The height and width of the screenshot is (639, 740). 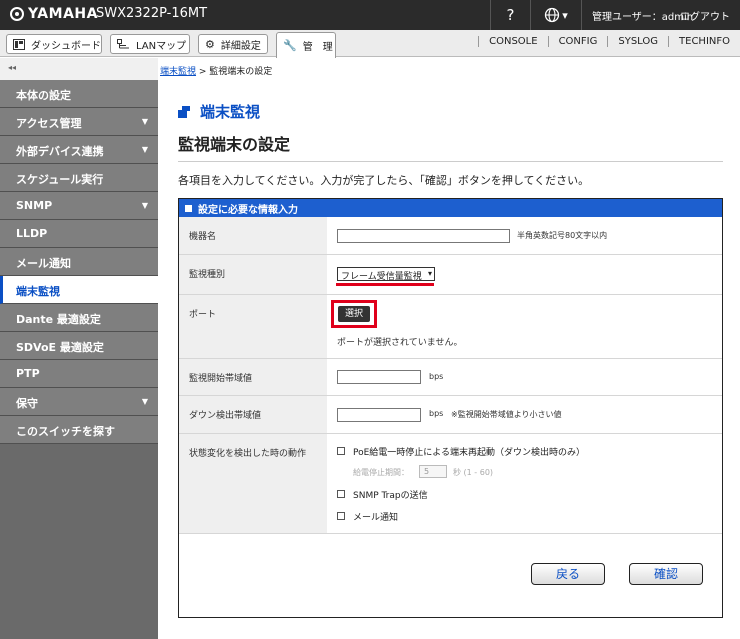 What do you see at coordinates (450, 161) in the screenshot?
I see `title-divider` at bounding box center [450, 161].